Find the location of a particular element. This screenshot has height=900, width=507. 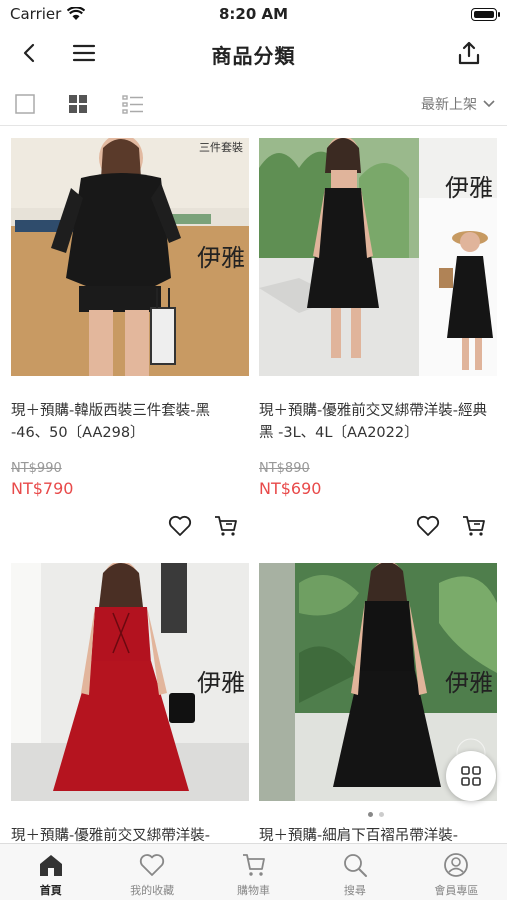

original-price: NT$990 is located at coordinates (36, 468).